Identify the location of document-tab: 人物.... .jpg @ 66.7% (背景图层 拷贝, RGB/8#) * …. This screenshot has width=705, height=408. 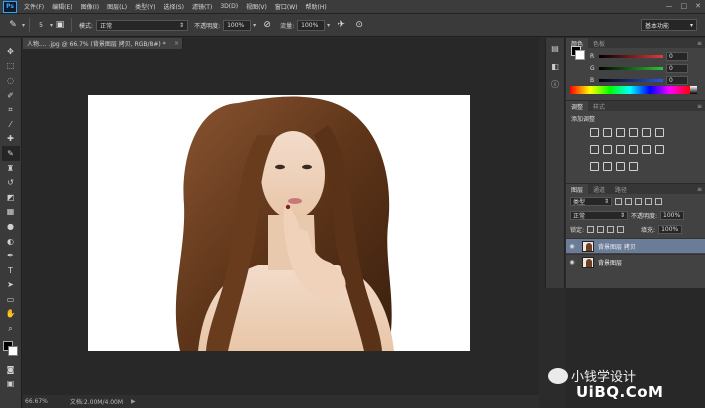
(103, 43).